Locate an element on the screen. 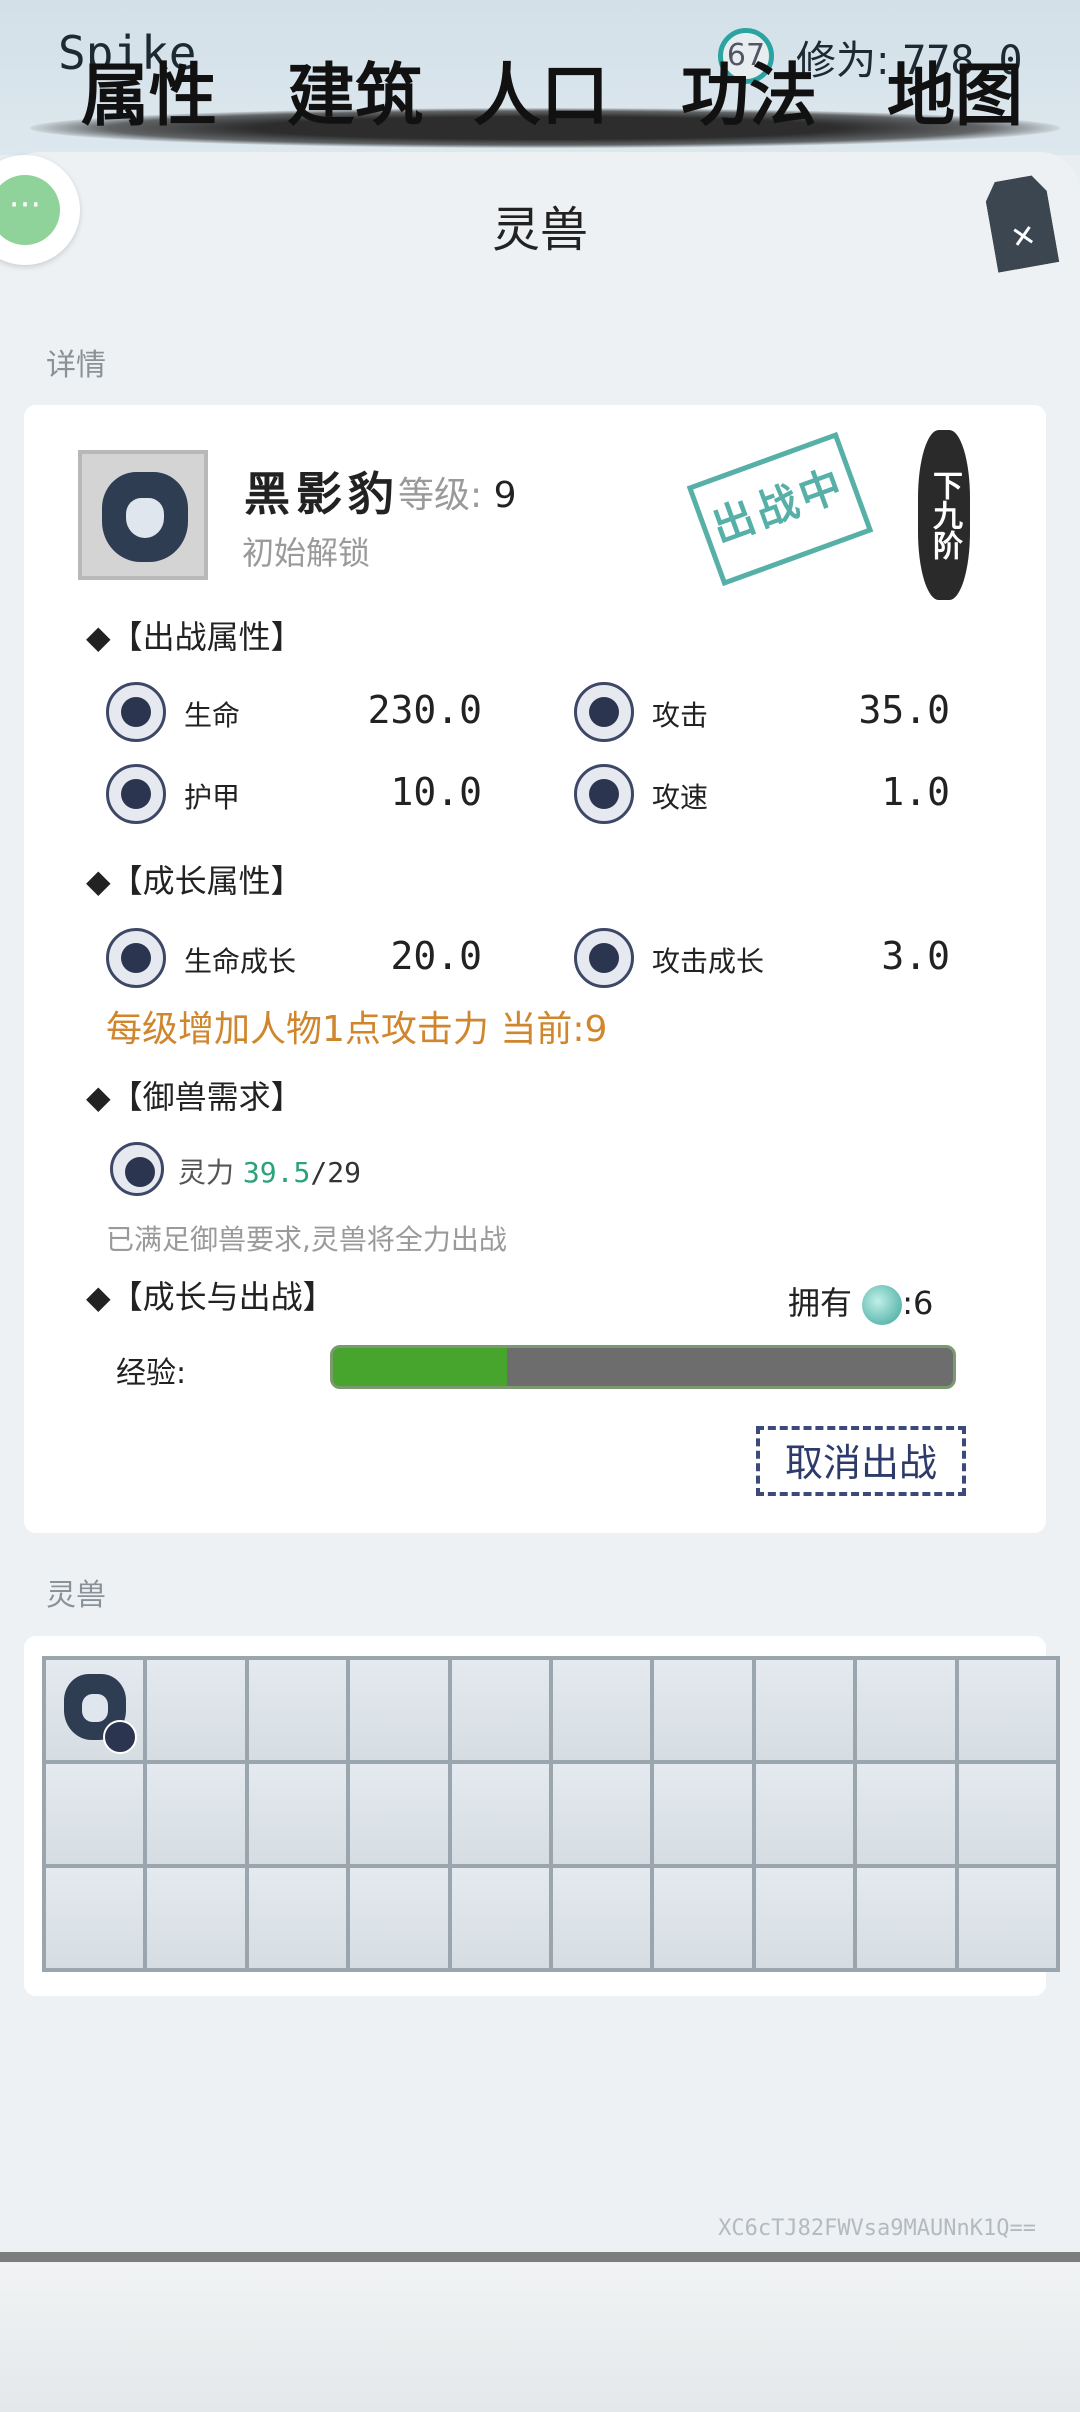 Image resolution: width=1080 pixels, height=2412 pixels. requirement-ok-text: 已满足御兽要求,灵兽将全力出战 is located at coordinates (306, 1239).